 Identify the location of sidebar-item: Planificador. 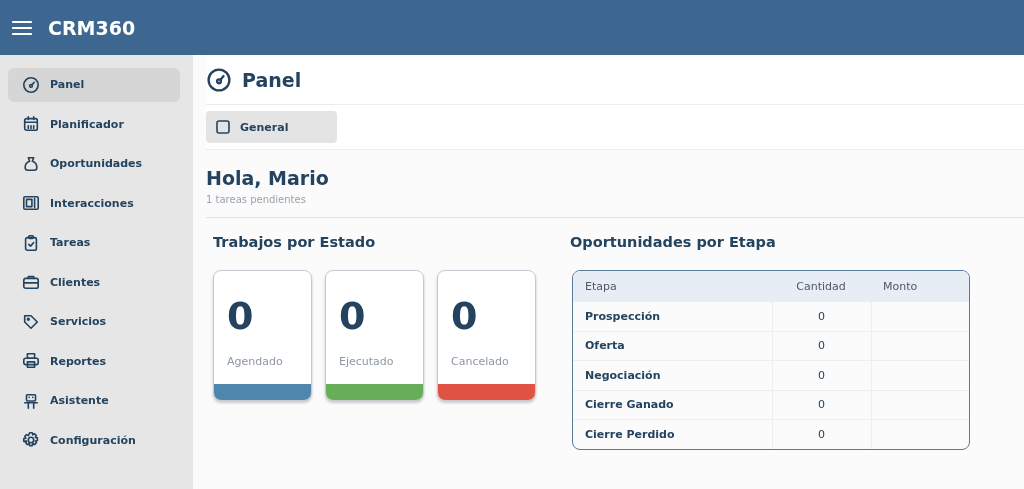
(94, 124).